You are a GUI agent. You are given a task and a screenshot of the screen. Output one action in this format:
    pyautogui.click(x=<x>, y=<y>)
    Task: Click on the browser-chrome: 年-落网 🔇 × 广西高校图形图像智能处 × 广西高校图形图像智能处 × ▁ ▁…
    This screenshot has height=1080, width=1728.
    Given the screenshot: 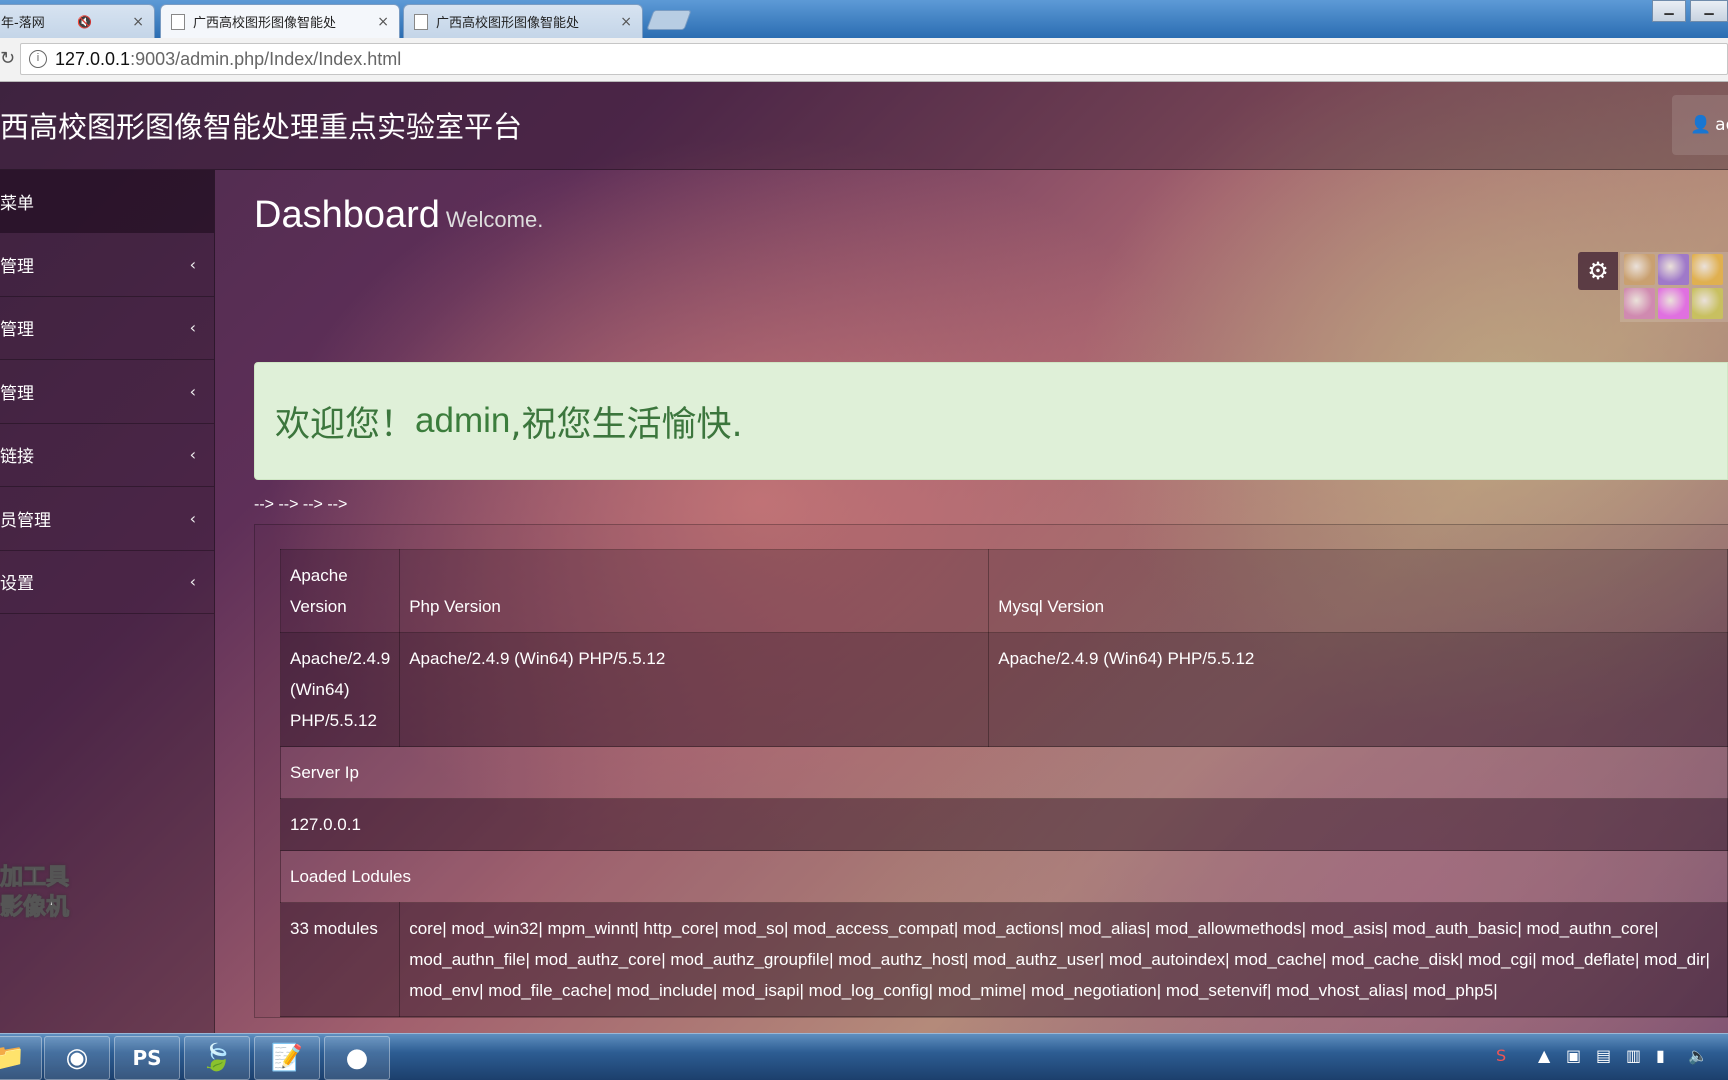 What is the action you would take?
    pyautogui.click(x=864, y=41)
    